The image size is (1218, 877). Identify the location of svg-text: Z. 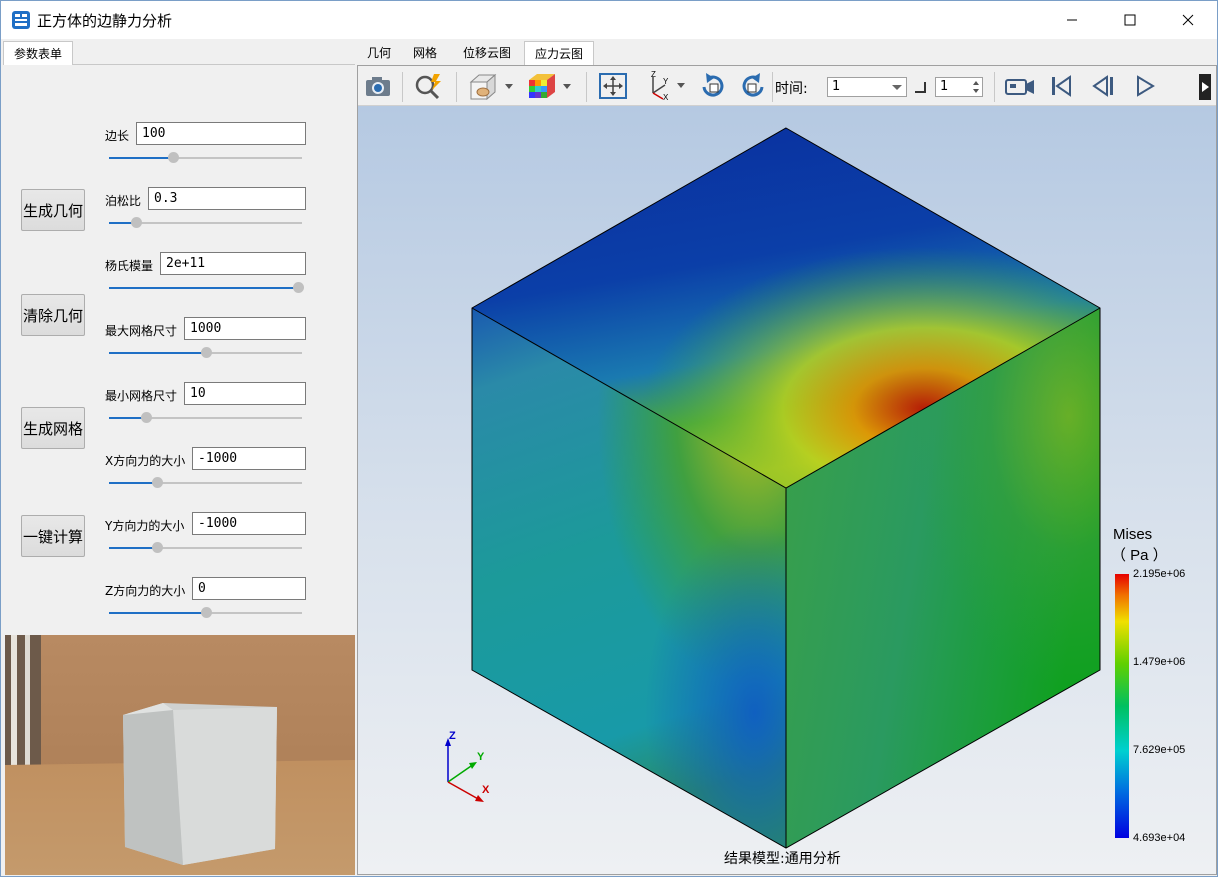
(653, 75).